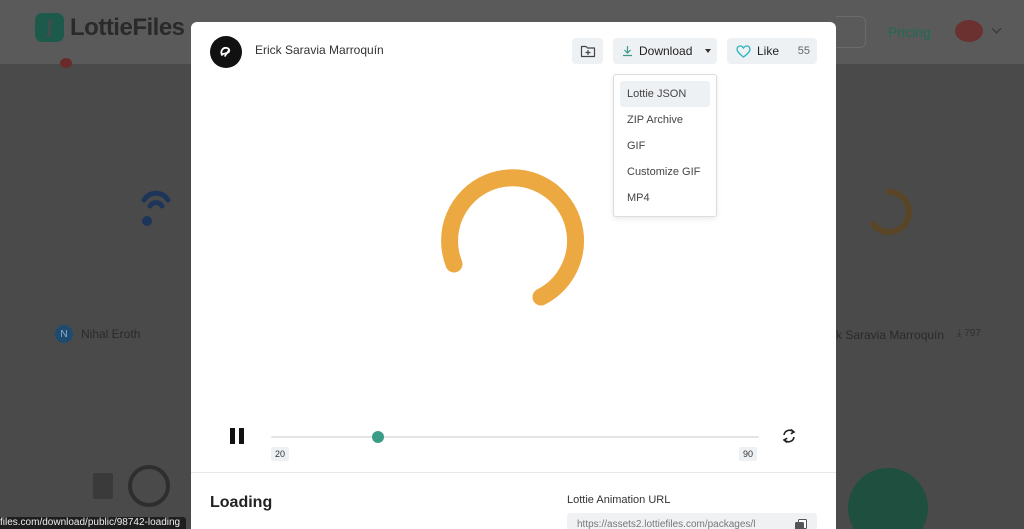 The width and height of the screenshot is (1024, 529). What do you see at coordinates (789, 436) in the screenshot?
I see `loop-icon` at bounding box center [789, 436].